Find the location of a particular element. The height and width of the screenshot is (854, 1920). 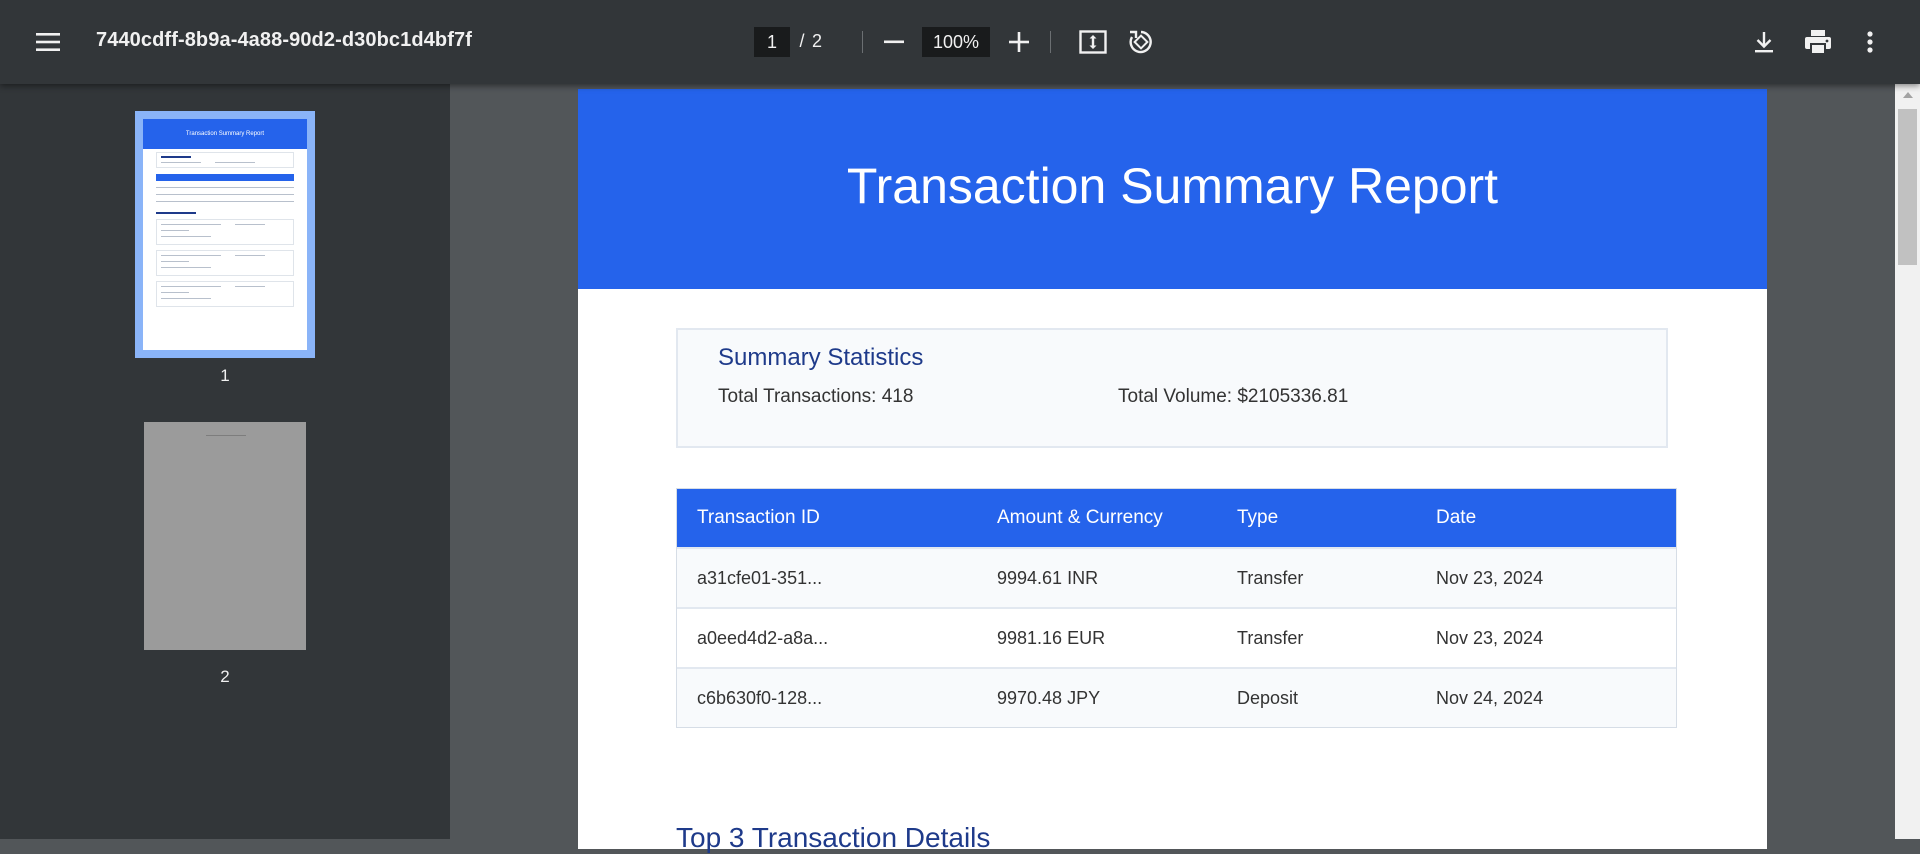

fit-page-icon is located at coordinates (1093, 42).